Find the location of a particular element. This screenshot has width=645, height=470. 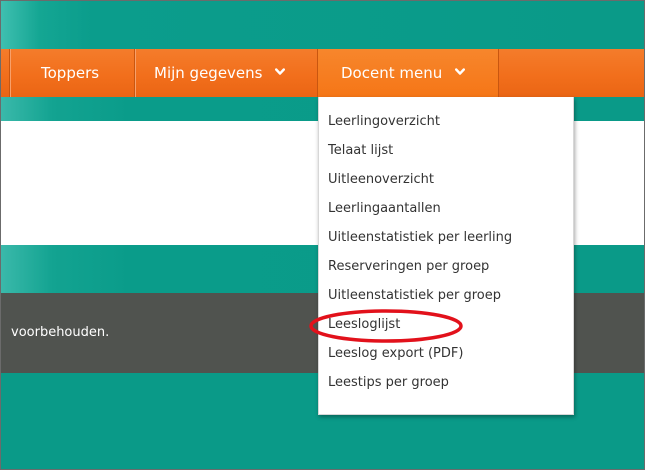

menu-item-telaat-lijst: Telaat lijst is located at coordinates (360, 151).